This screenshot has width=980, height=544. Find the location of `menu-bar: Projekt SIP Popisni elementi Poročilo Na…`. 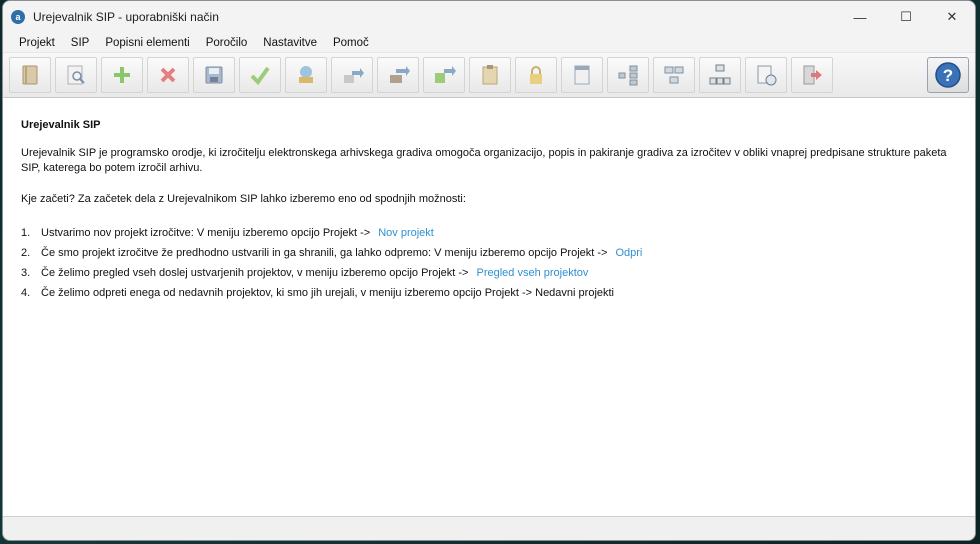

menu-bar: Projekt SIP Popisni elementi Poročilo Na… is located at coordinates (489, 43).